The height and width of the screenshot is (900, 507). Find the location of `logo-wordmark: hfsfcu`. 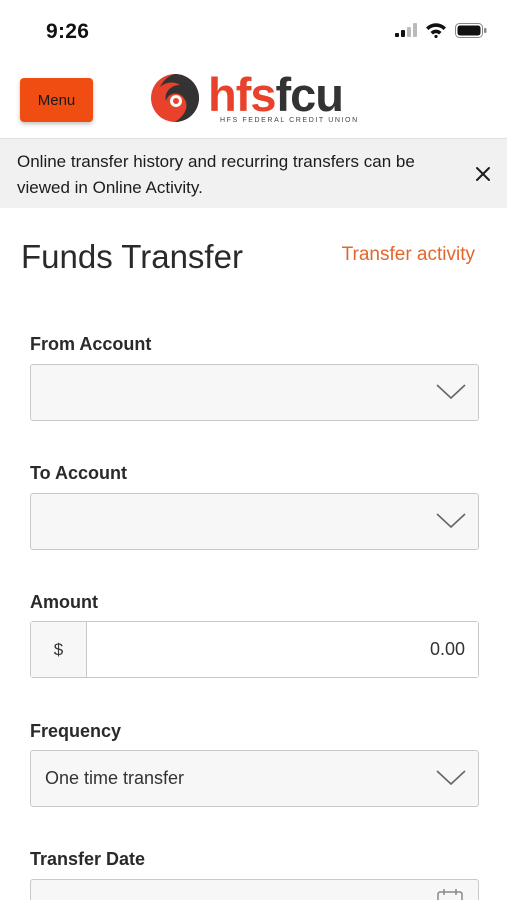

logo-wordmark: hfsfcu is located at coordinates (283, 95).